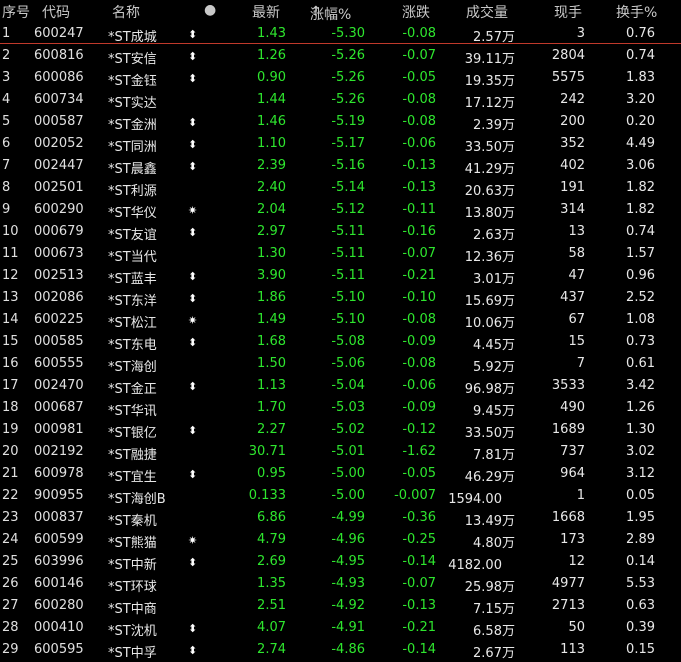  What do you see at coordinates (415, 495) in the screenshot?
I see `change-amount: -0.007` at bounding box center [415, 495].